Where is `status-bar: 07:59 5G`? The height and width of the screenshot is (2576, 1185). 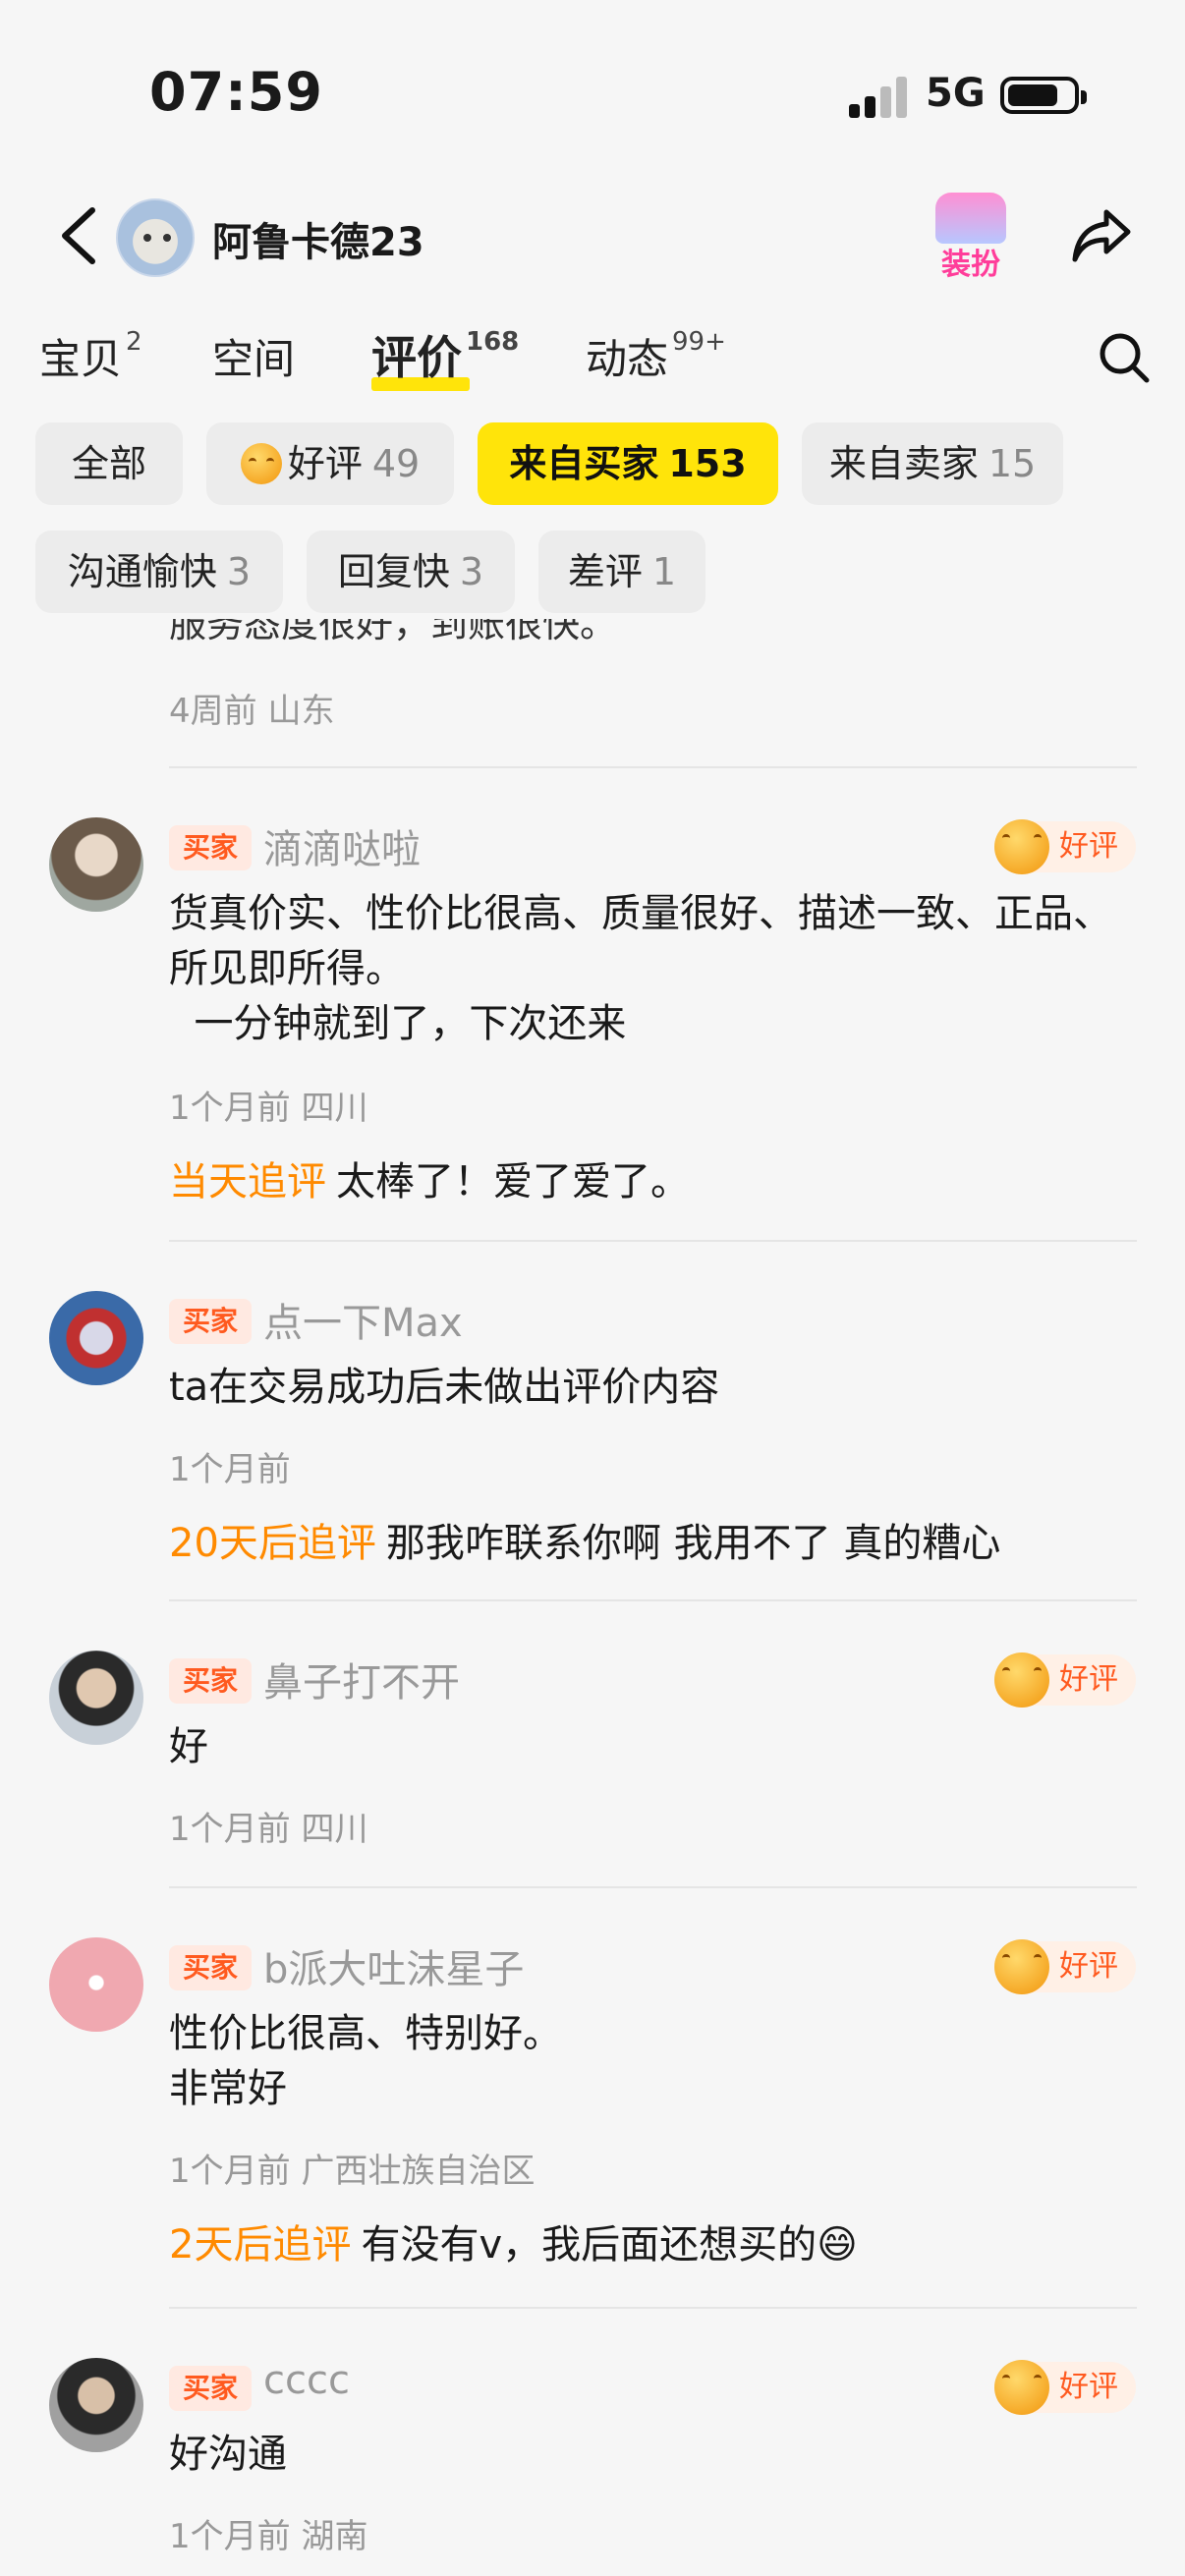 status-bar: 07:59 5G is located at coordinates (592, 93).